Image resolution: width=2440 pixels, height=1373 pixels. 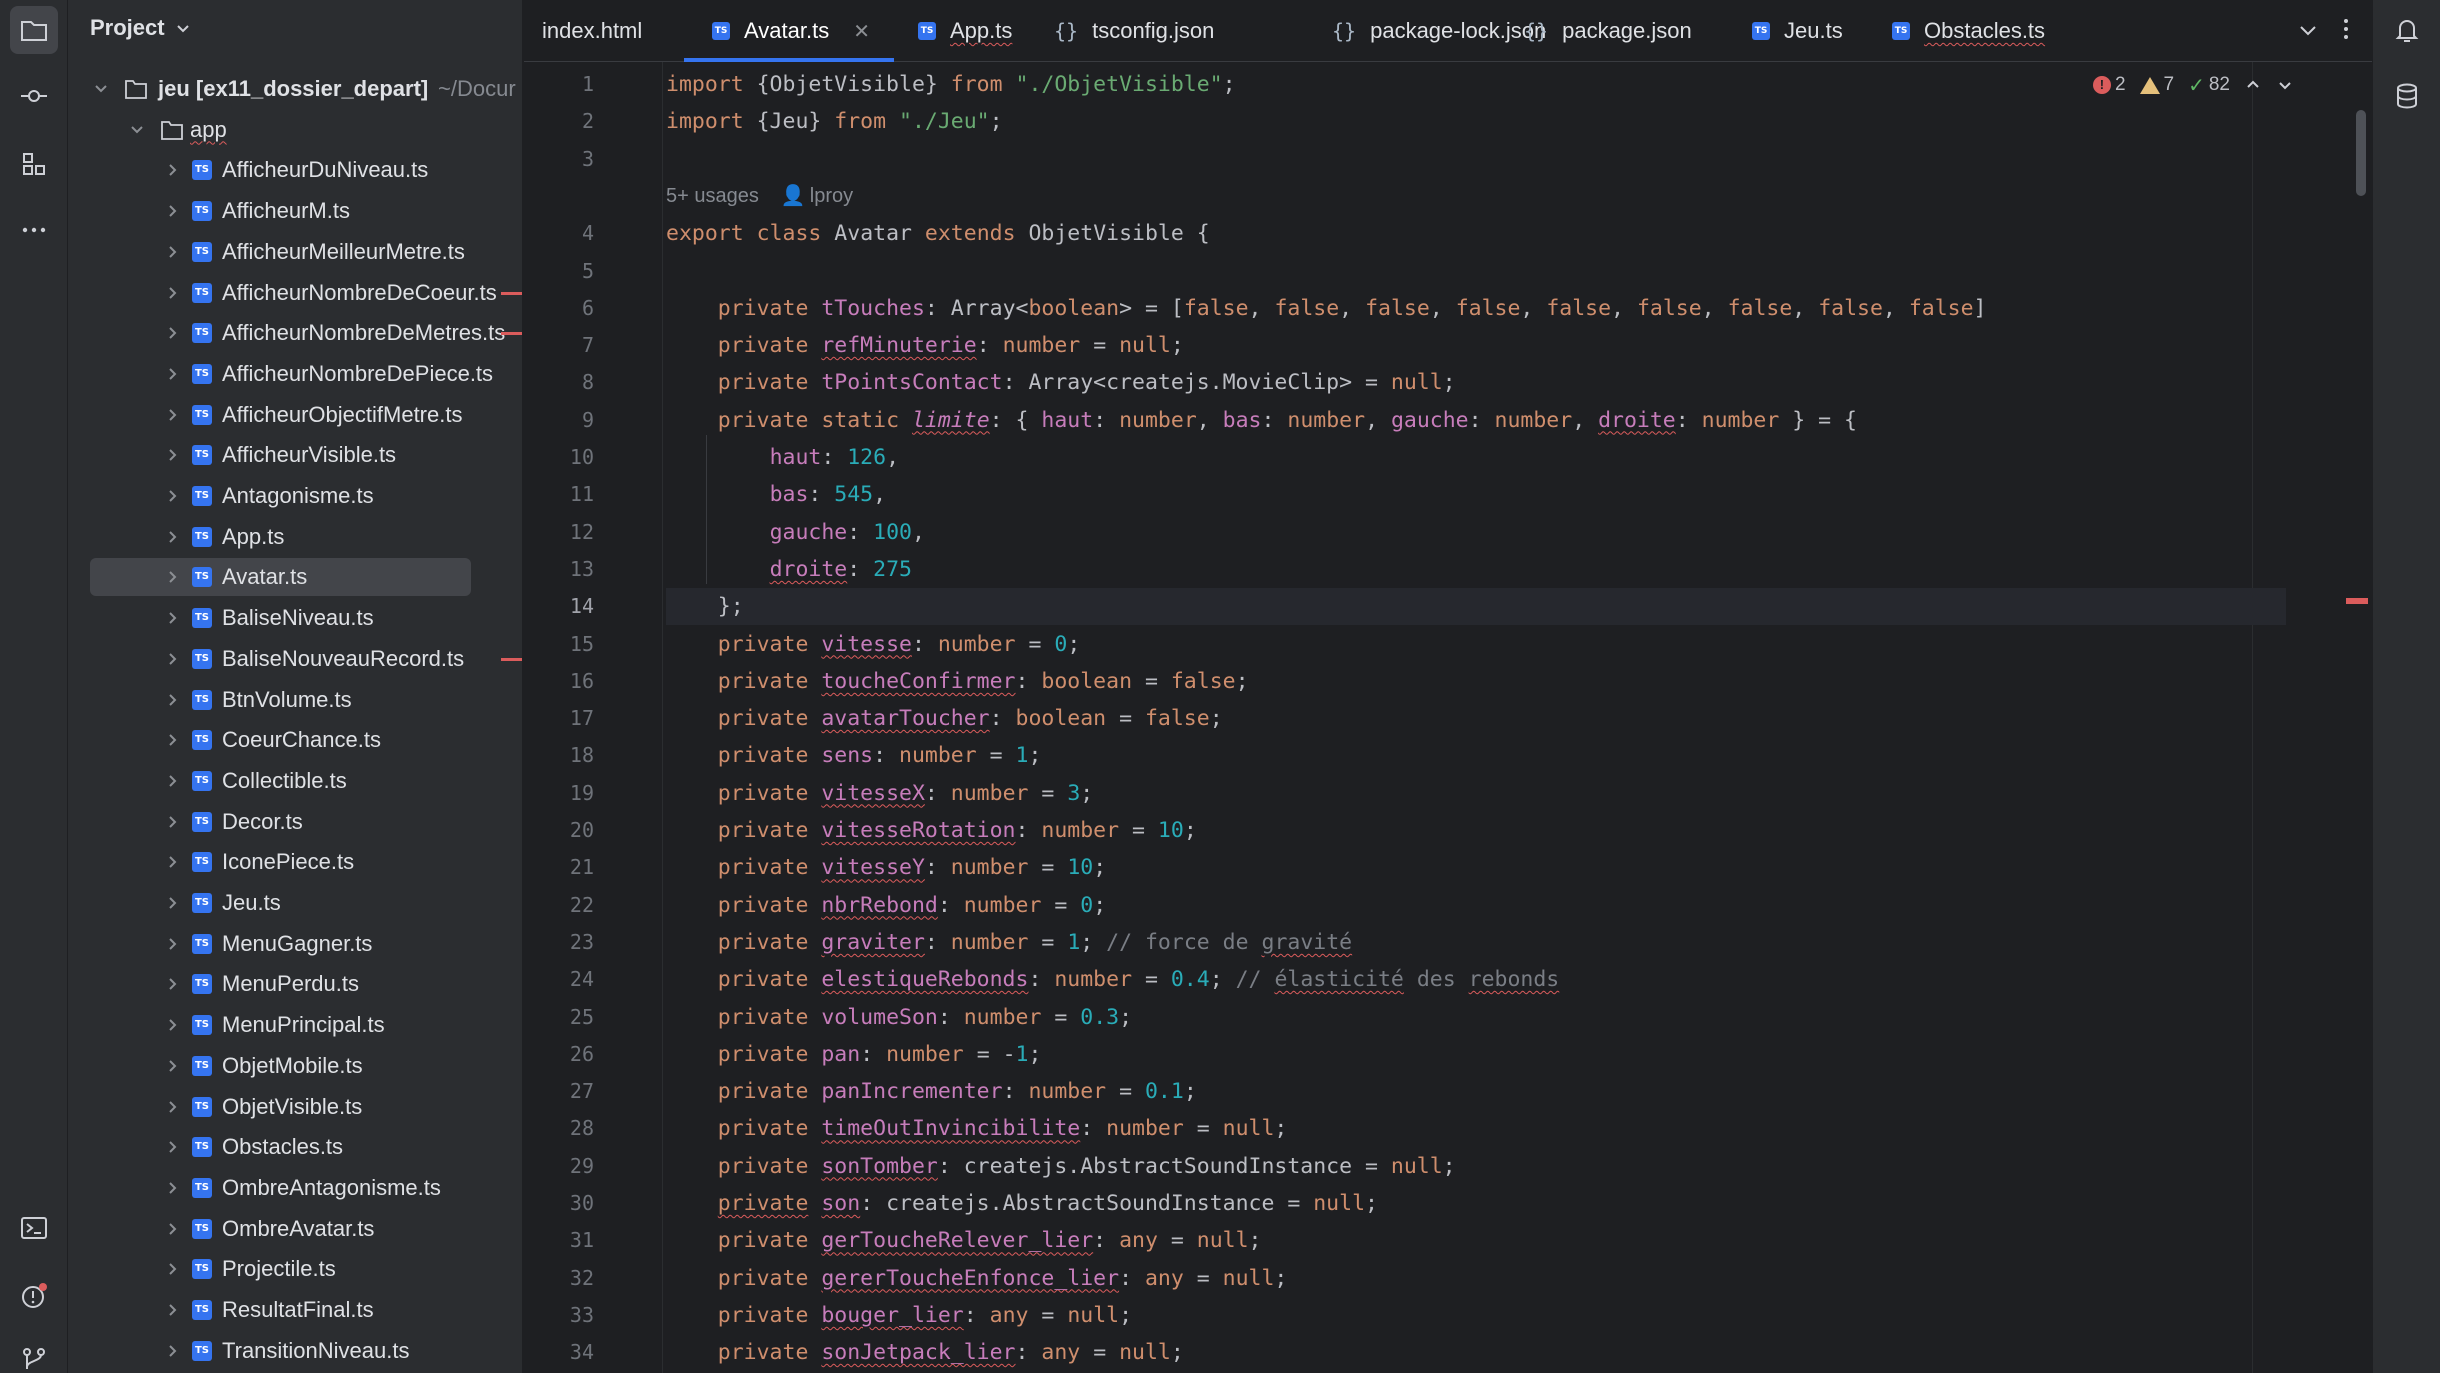 I want to click on warning-count: 7, so click(x=2156, y=85).